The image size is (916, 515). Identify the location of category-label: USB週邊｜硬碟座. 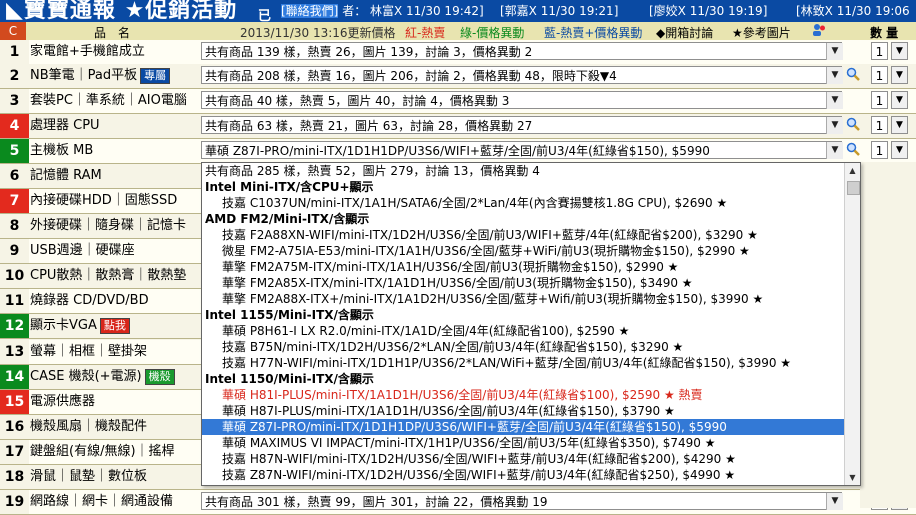
(82, 250).